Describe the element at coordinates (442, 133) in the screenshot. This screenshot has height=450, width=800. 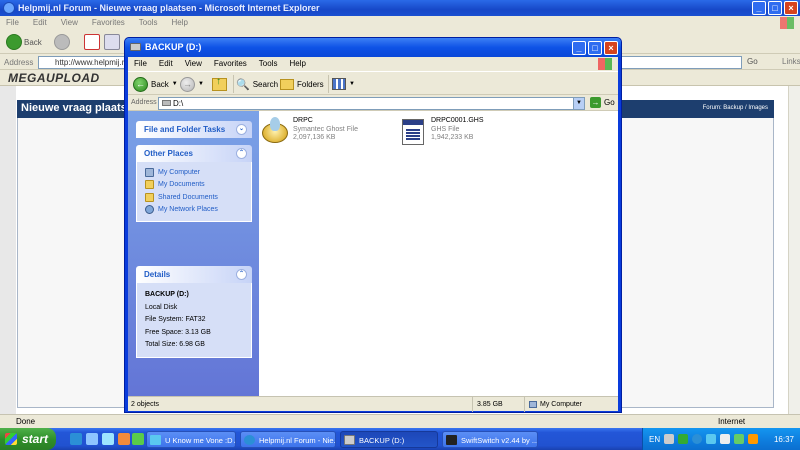
I see `file-item-drpc0001-ghs: DRPC0001.GHS GHS File 1,942,233 KB` at that location.